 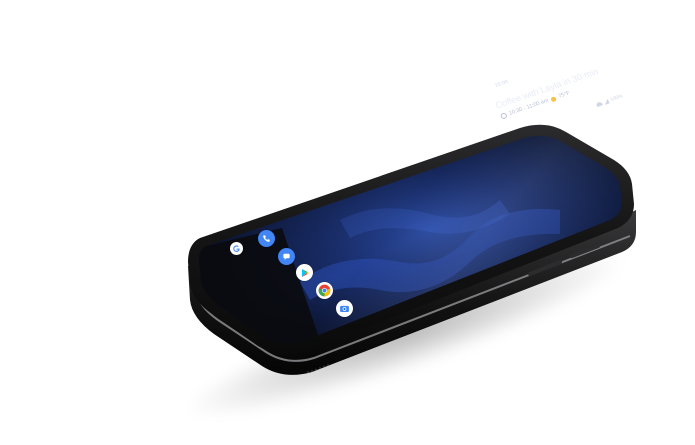 I want to click on messages-icon, so click(x=286, y=256).